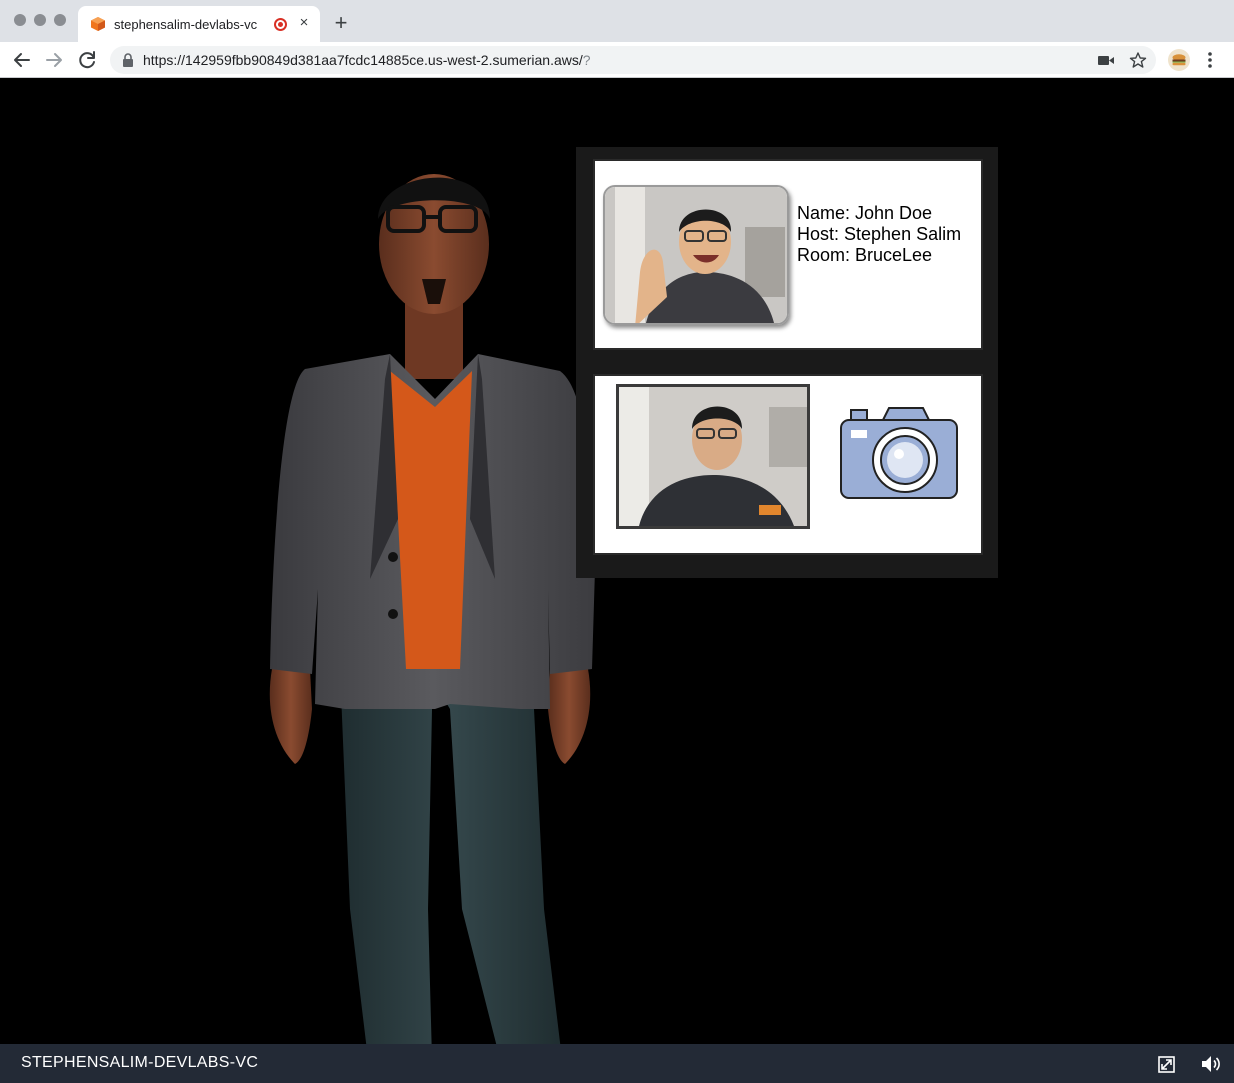  I want to click on visitor-photo, so click(696, 255).